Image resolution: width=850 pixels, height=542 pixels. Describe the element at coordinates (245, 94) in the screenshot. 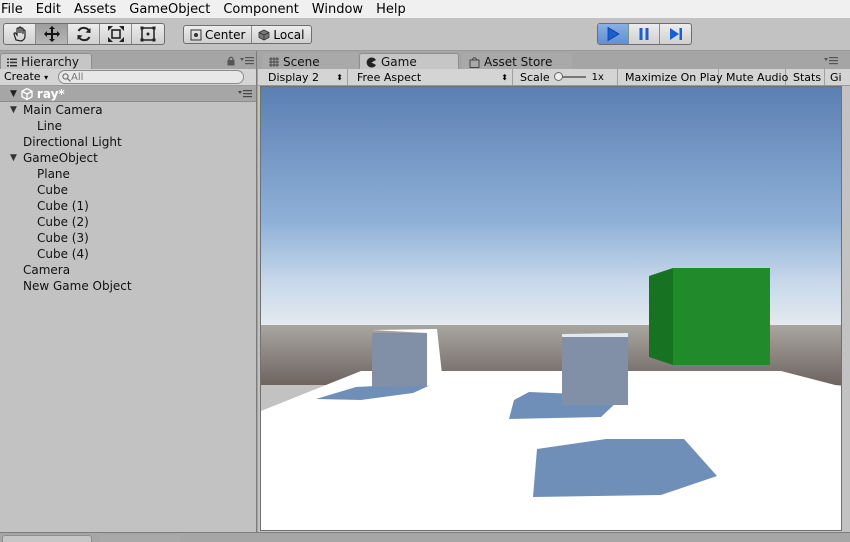

I see `scene-menu-icon` at that location.